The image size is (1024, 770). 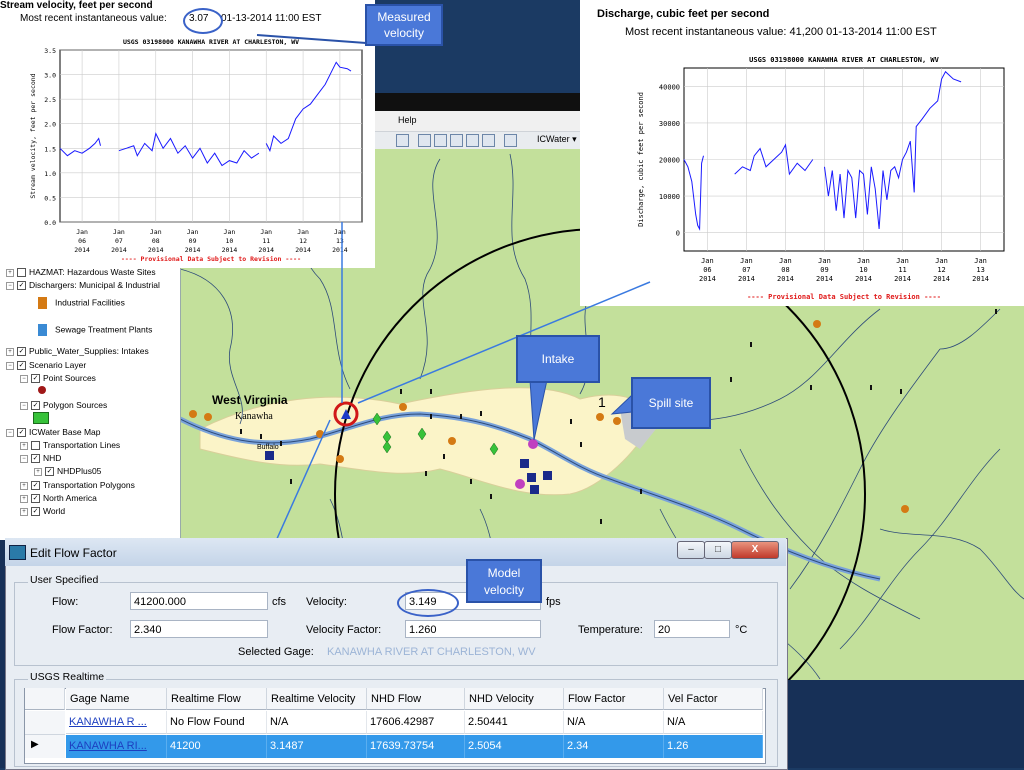 What do you see at coordinates (45, 699) in the screenshot?
I see `row-header-corner` at bounding box center [45, 699].